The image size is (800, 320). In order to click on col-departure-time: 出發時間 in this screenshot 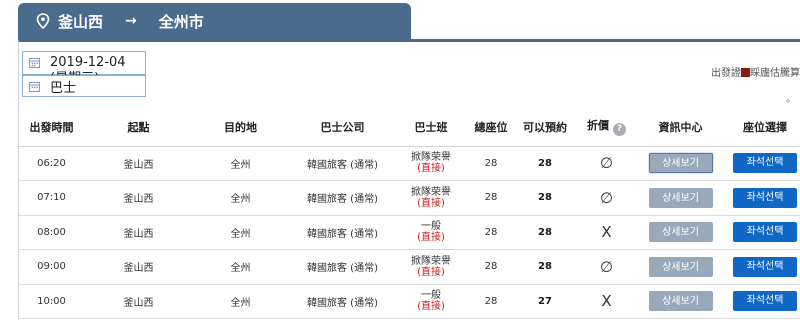, I will do `click(51, 127)`.